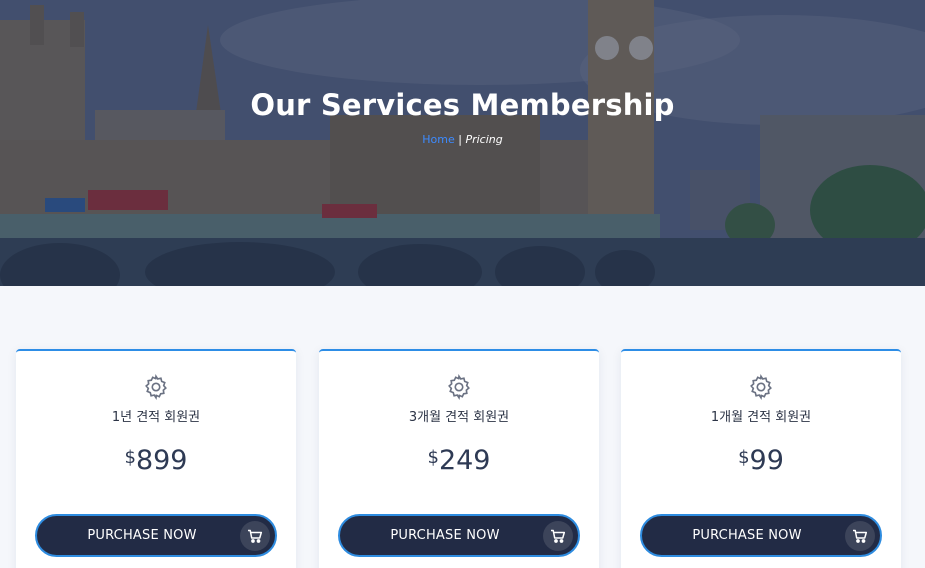 This screenshot has width=925, height=568. Describe the element at coordinates (462, 105) in the screenshot. I see `page-title: Our Services Membership` at that location.